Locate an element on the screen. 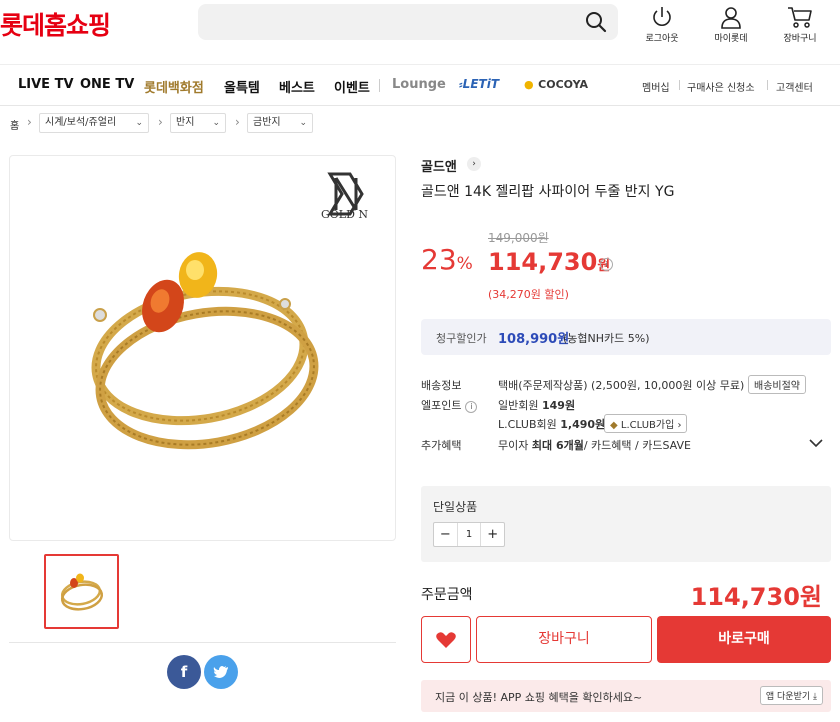 The width and height of the screenshot is (840, 722). nav-lotte-department: 롯데백화점 is located at coordinates (174, 86).